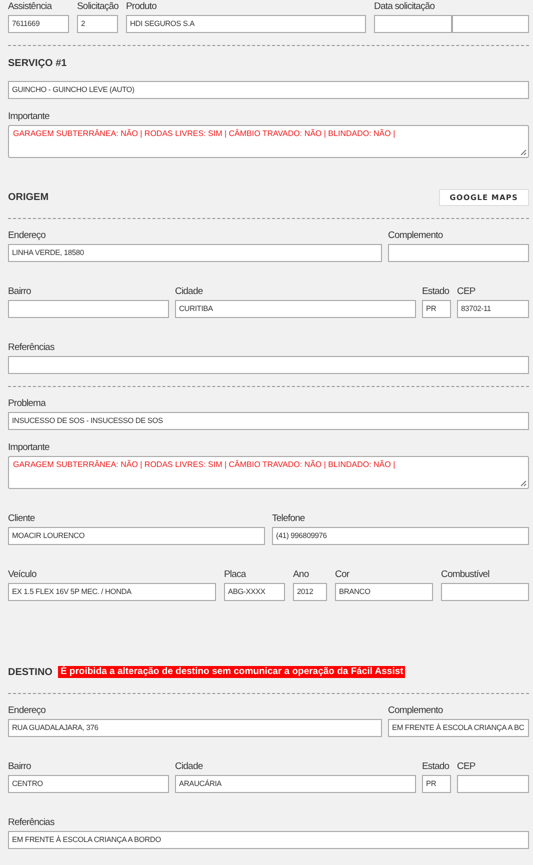 The width and height of the screenshot is (533, 865). What do you see at coordinates (27, 404) in the screenshot?
I see `field-label: Problema` at bounding box center [27, 404].